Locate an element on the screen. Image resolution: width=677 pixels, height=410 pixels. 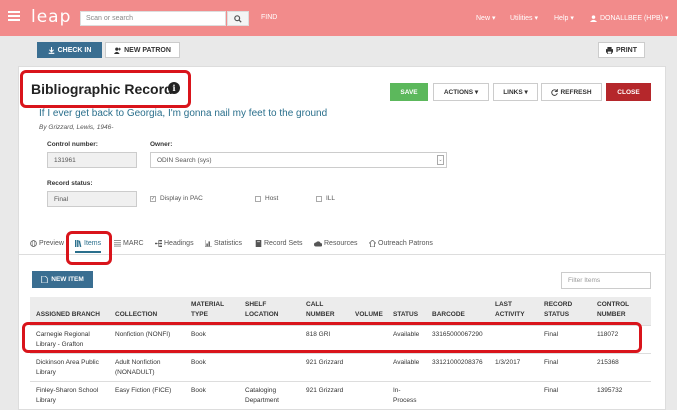
column-header: VOLUME is located at coordinates (369, 315).